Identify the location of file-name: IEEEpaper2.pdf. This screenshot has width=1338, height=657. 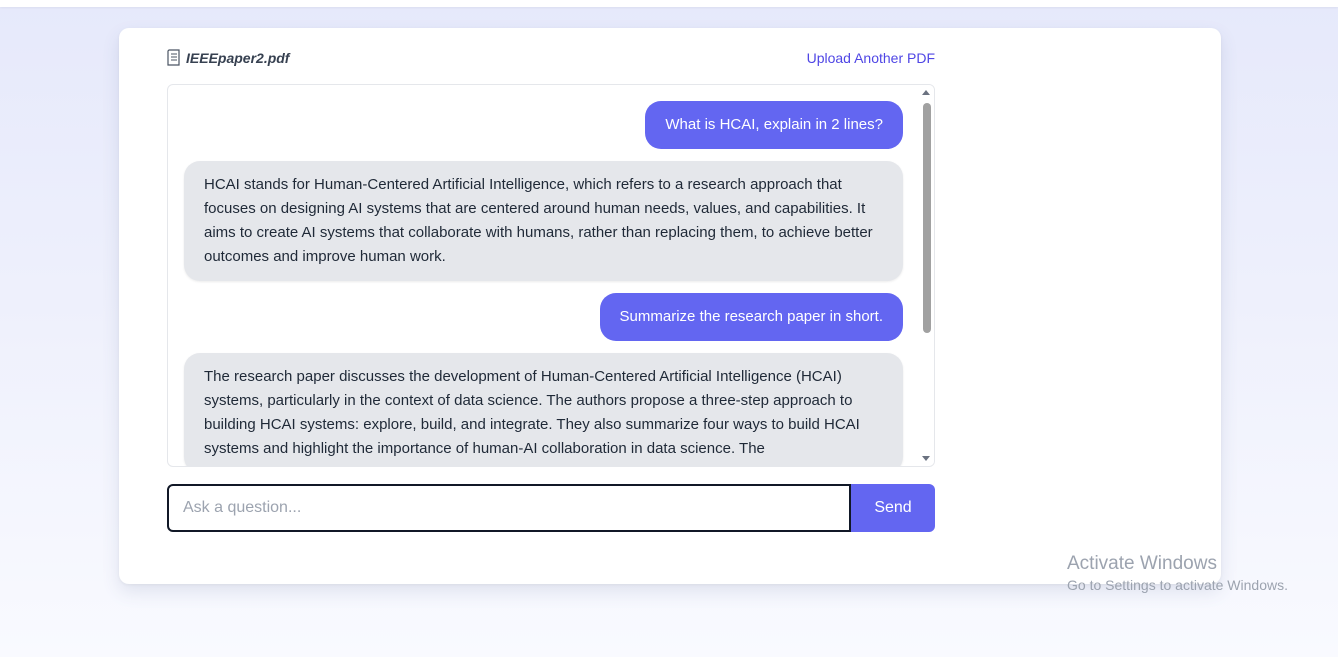
(238, 57).